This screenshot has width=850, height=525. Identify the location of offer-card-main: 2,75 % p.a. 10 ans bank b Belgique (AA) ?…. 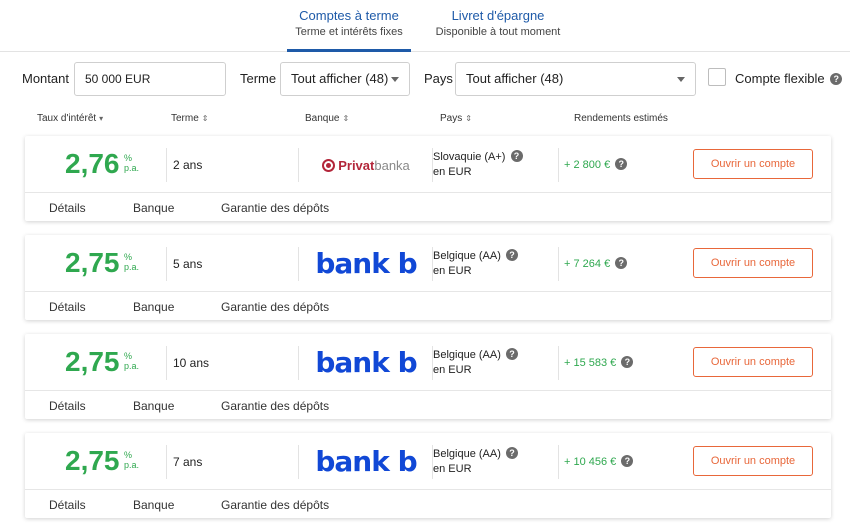
(428, 362).